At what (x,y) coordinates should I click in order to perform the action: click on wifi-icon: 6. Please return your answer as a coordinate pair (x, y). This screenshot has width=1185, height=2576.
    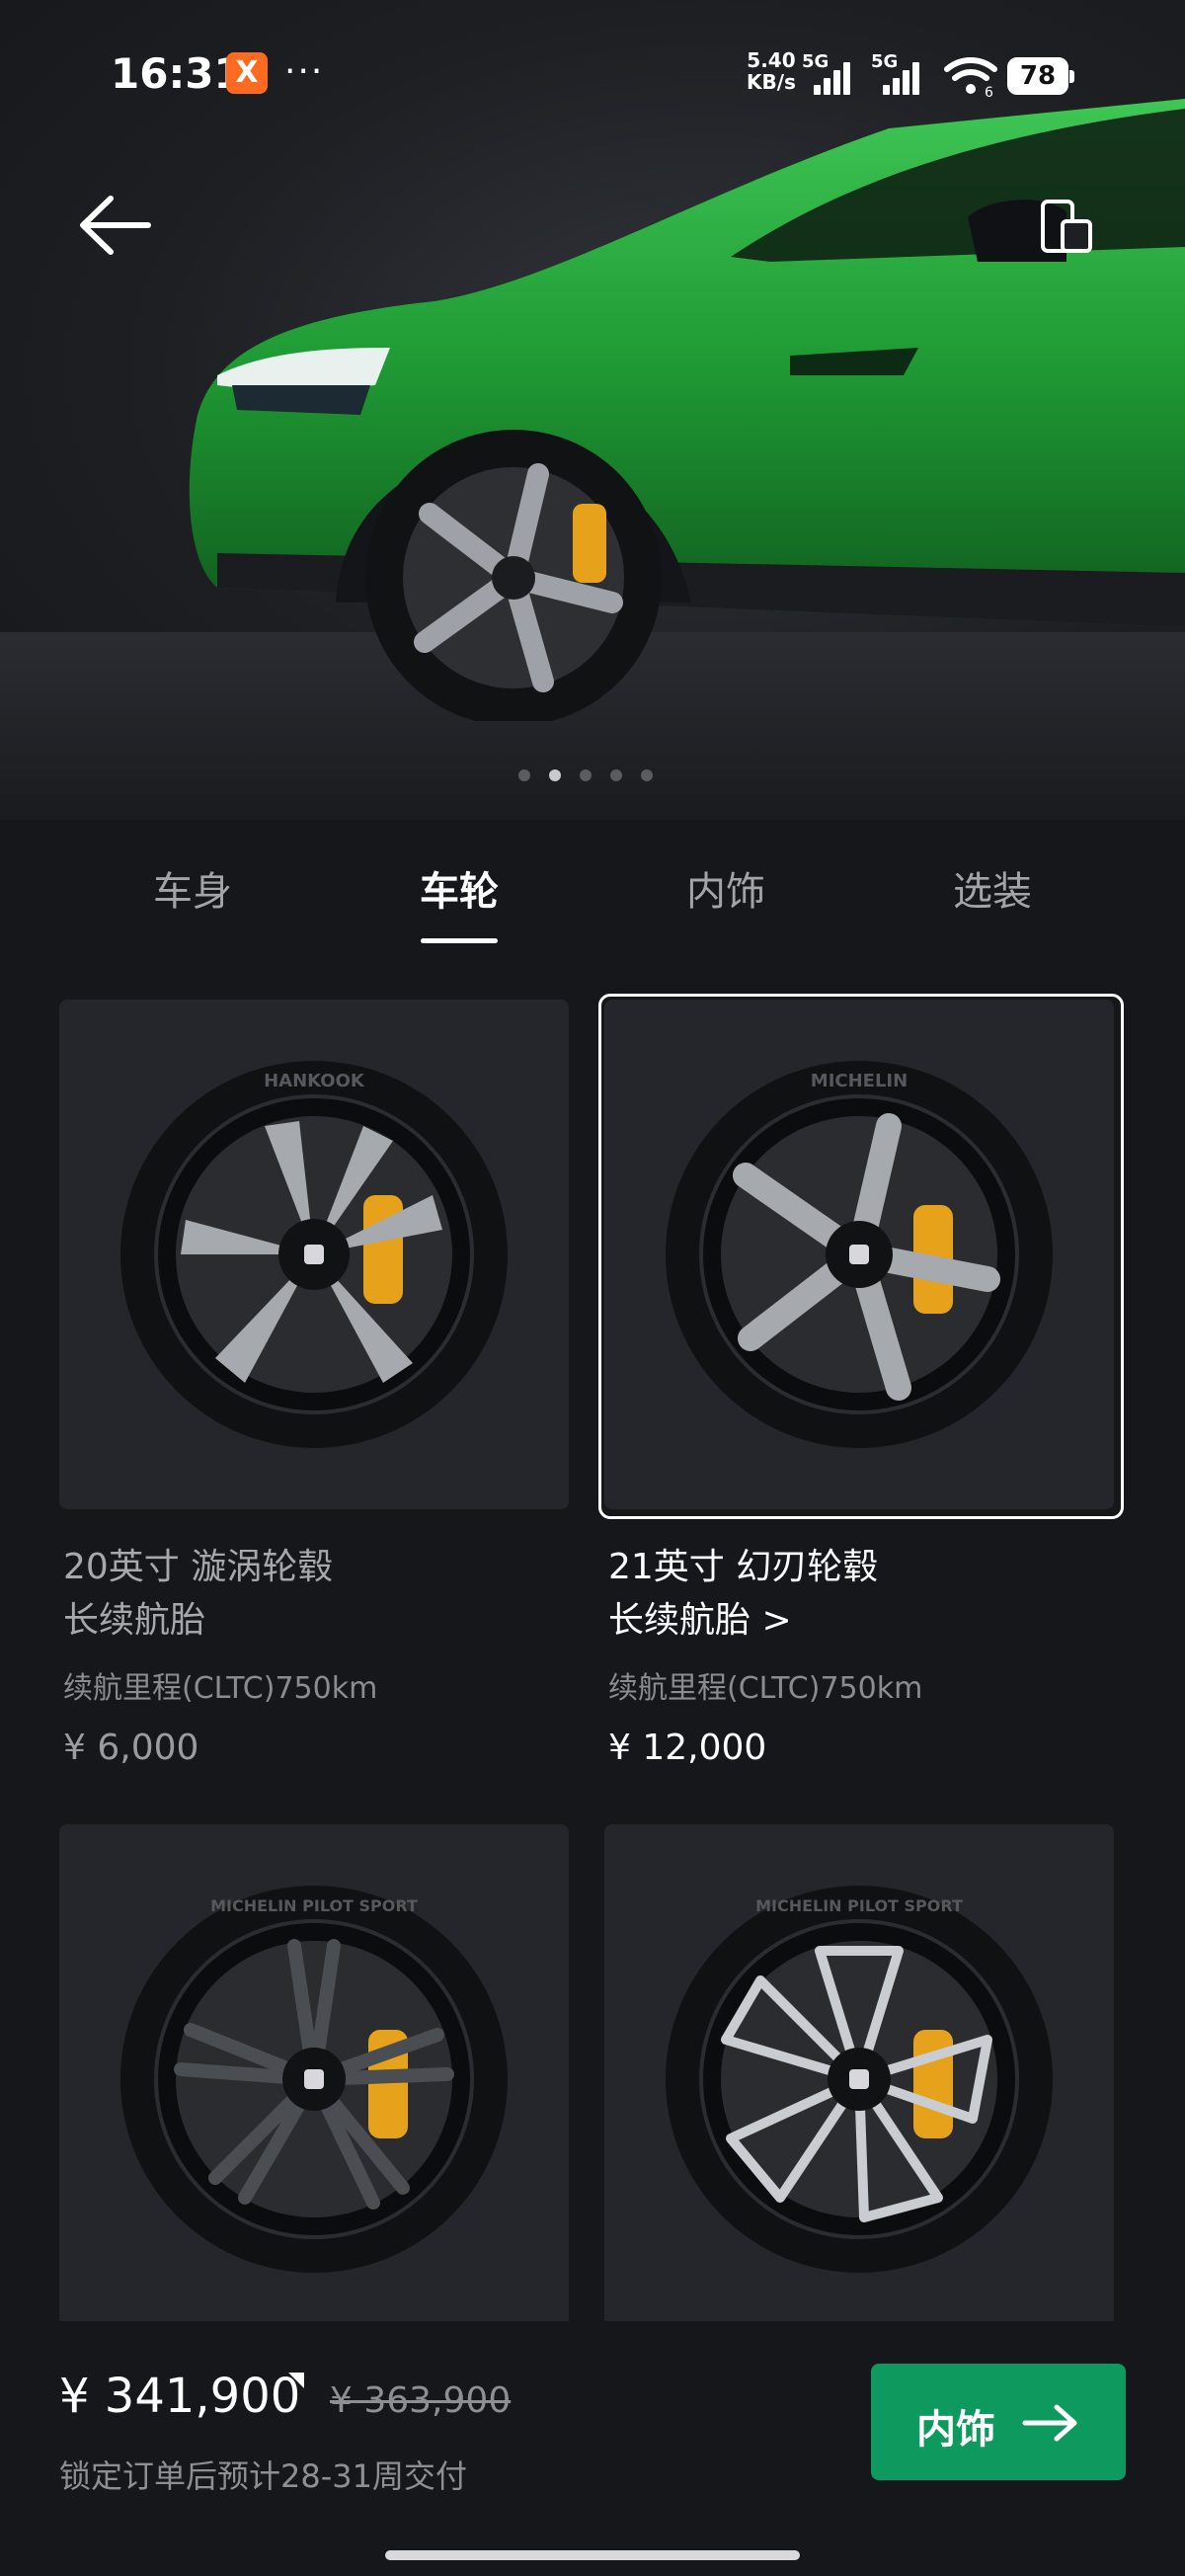
    Looking at the image, I should click on (971, 77).